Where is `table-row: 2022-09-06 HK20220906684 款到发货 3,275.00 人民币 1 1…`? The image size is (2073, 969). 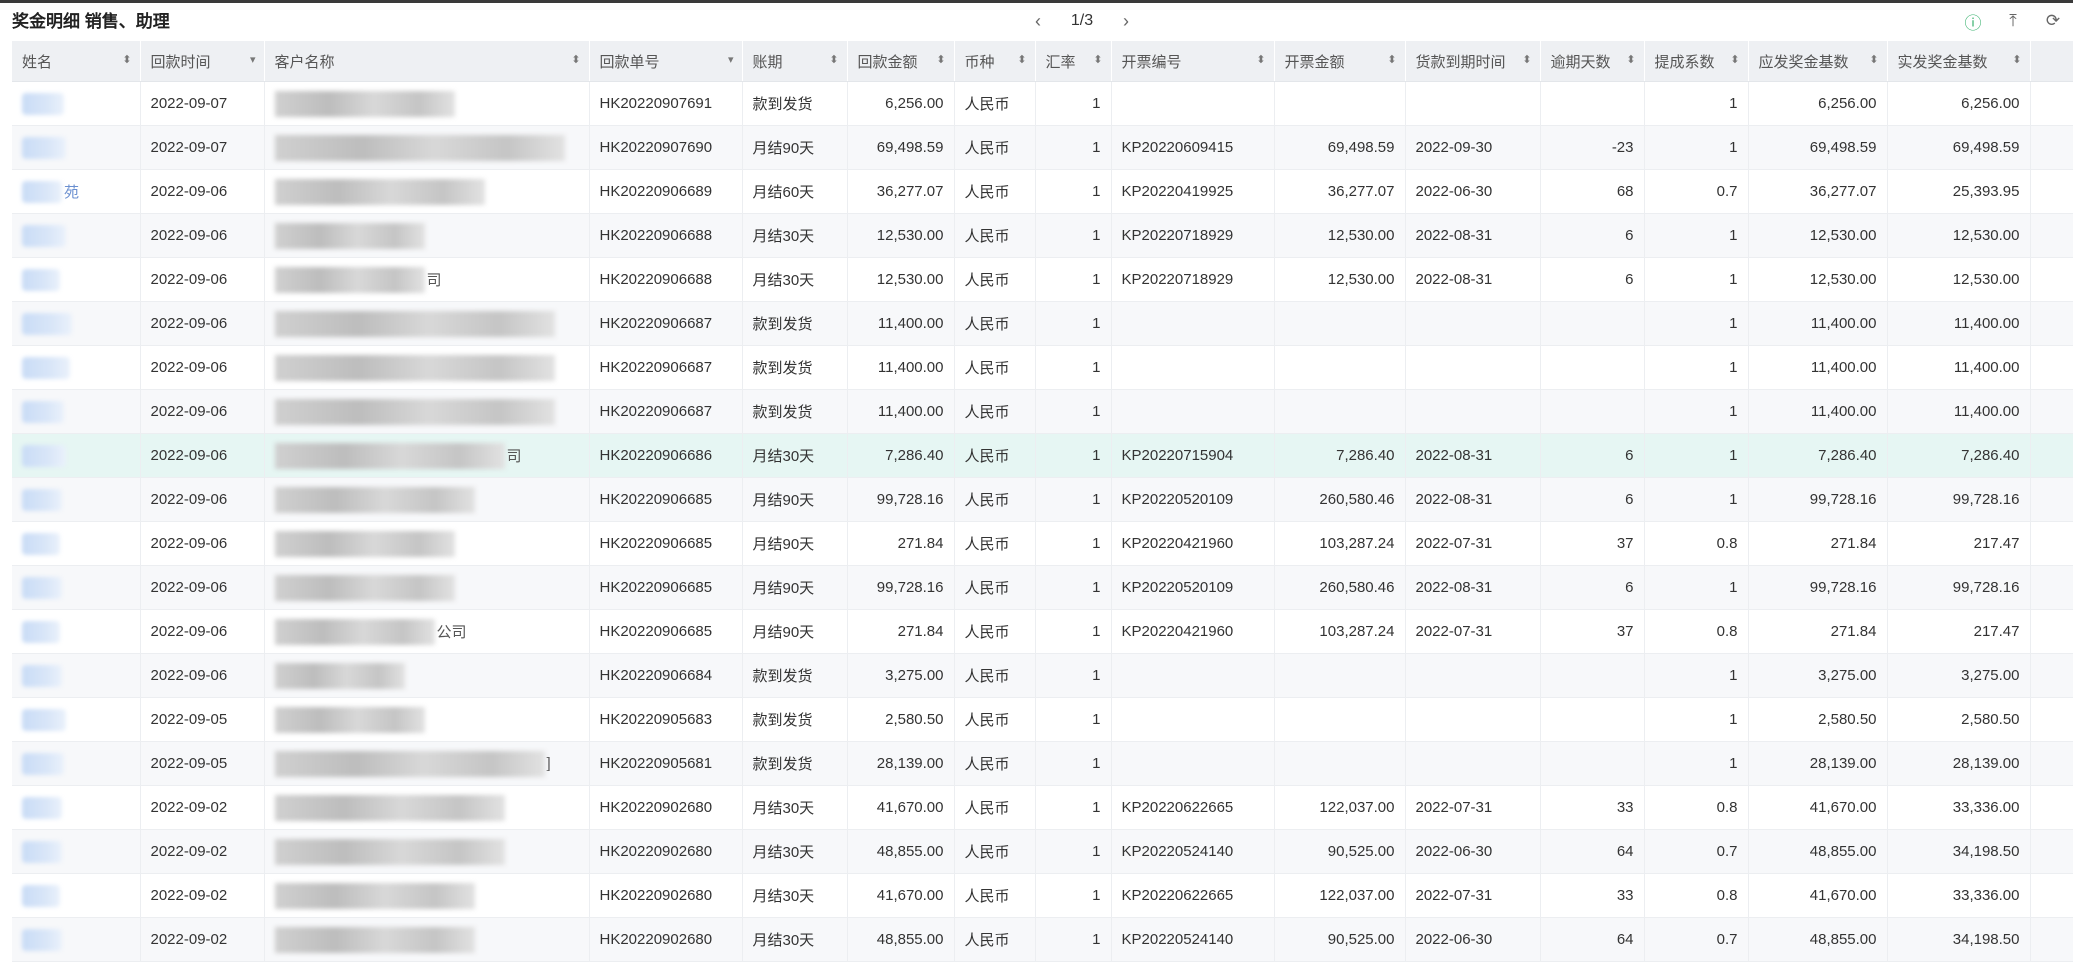 table-row: 2022-09-06 HK20220906684 款到发货 3,275.00 人民币 1 1… is located at coordinates (1042, 675).